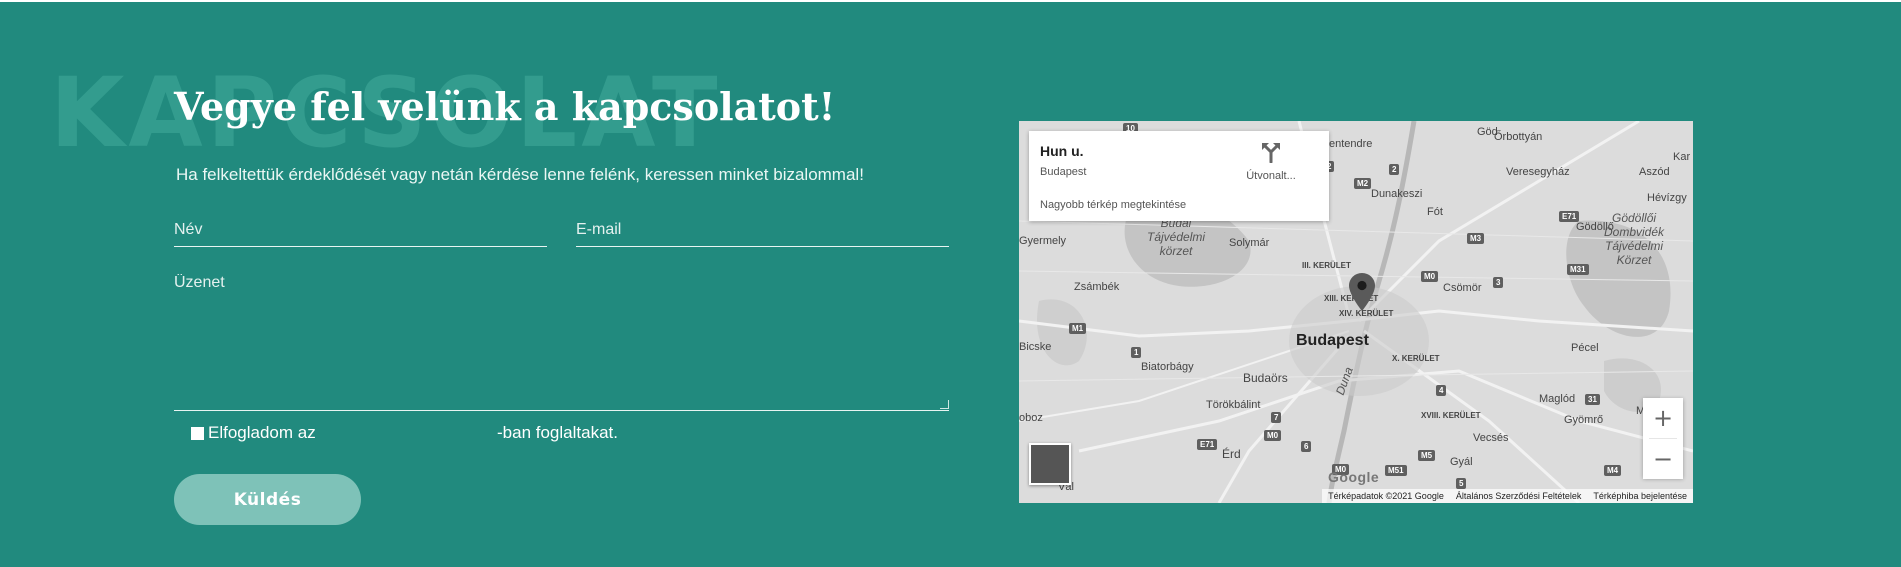 This screenshot has height=567, width=1901. I want to click on location-pin-icon, so click(1362, 292).